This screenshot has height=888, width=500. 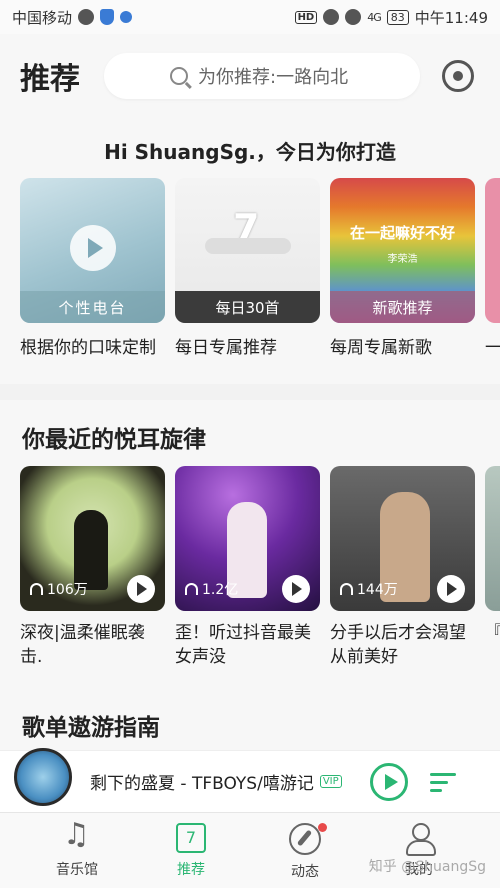 What do you see at coordinates (374, 17) in the screenshot?
I see `signal-icon: 4G` at bounding box center [374, 17].